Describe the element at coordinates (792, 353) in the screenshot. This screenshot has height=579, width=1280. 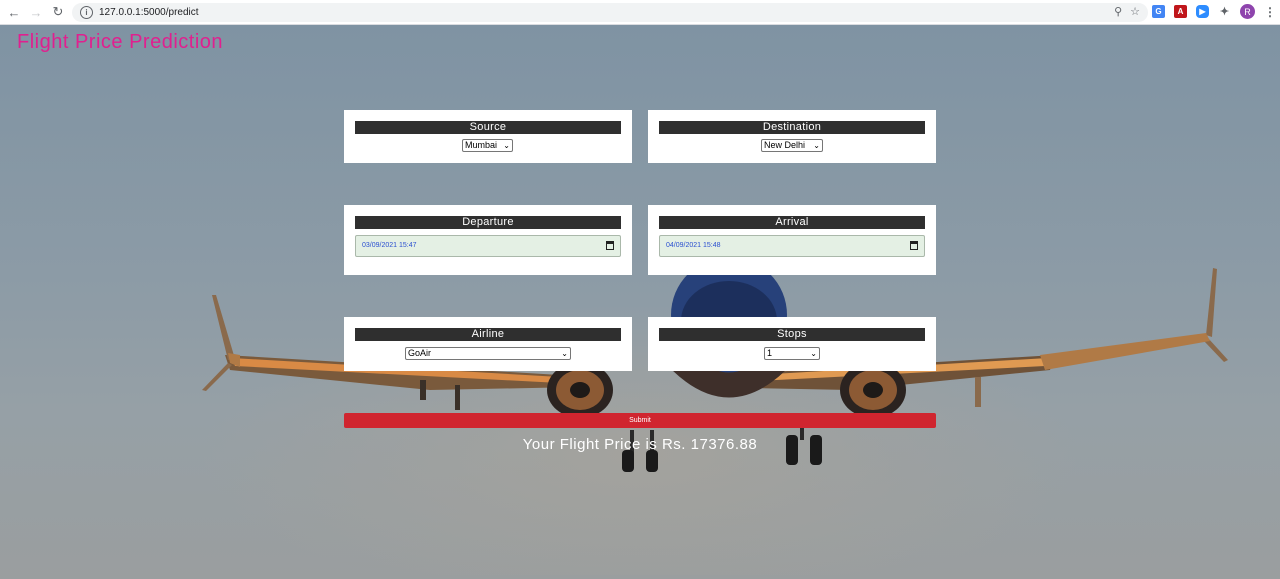
I see `stops-select: 1 ⌄` at that location.